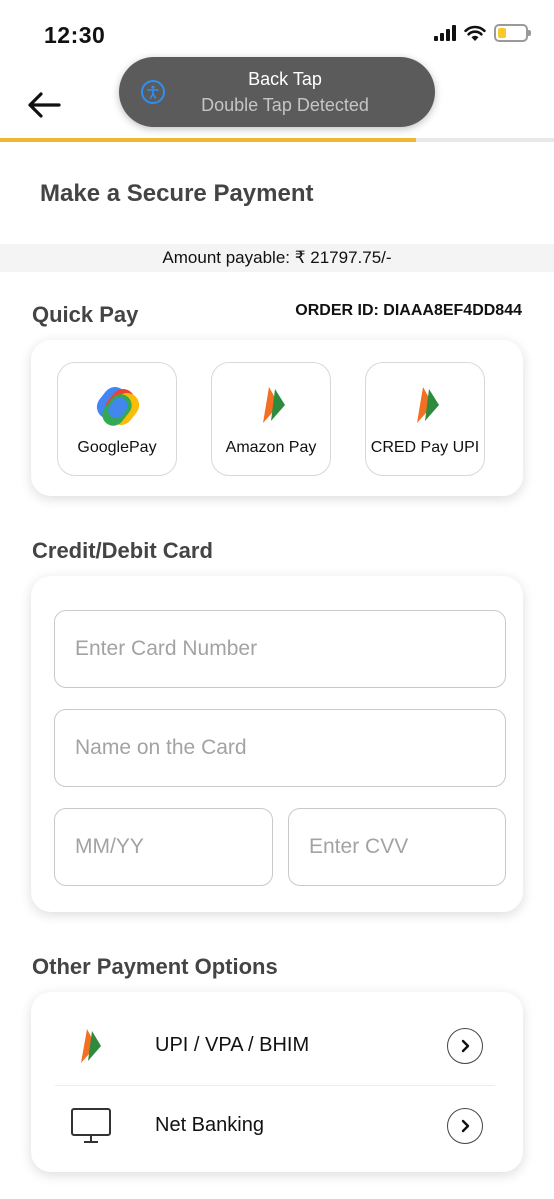  Describe the element at coordinates (122, 550) in the screenshot. I see `credit-debit-title: Credit/Debit Card` at that location.